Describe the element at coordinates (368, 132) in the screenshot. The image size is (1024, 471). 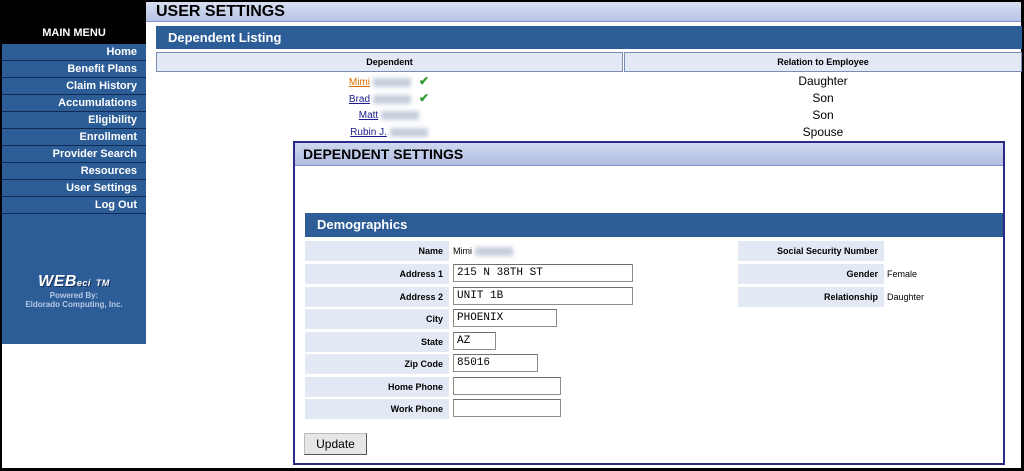
I see `dependent-name: Rubin J.` at that location.